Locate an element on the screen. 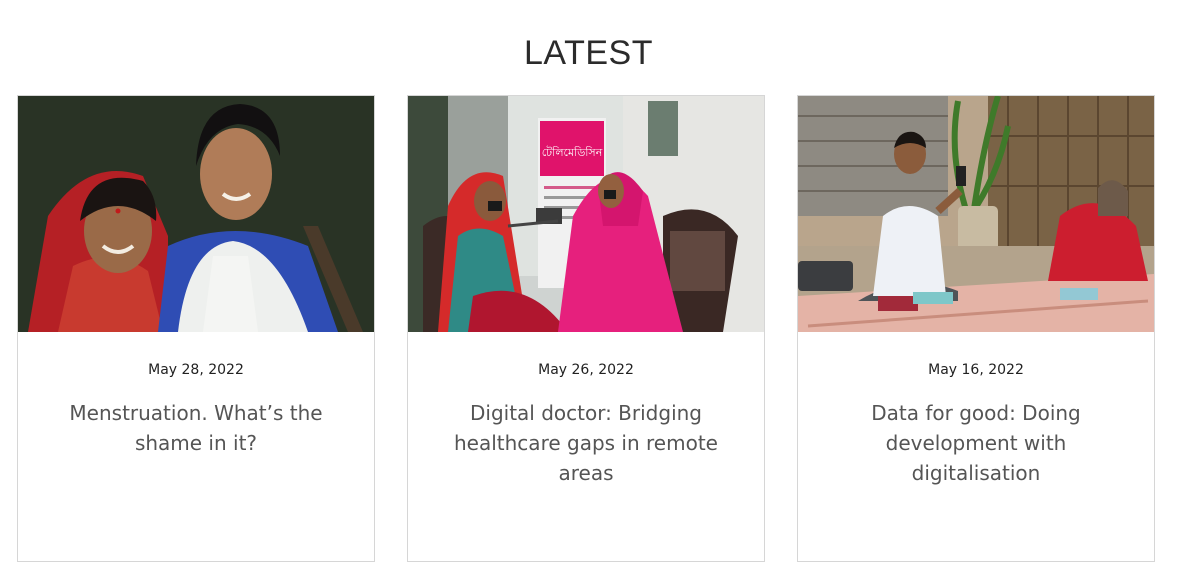 The width and height of the screenshot is (1177, 583). article-date: May 26, 2022 is located at coordinates (586, 370).